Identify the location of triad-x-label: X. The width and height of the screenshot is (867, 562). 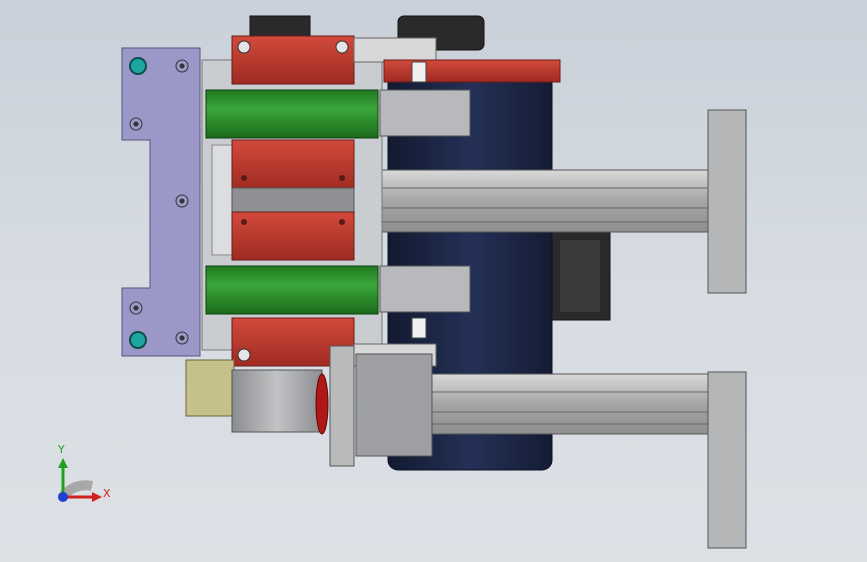
(107, 493).